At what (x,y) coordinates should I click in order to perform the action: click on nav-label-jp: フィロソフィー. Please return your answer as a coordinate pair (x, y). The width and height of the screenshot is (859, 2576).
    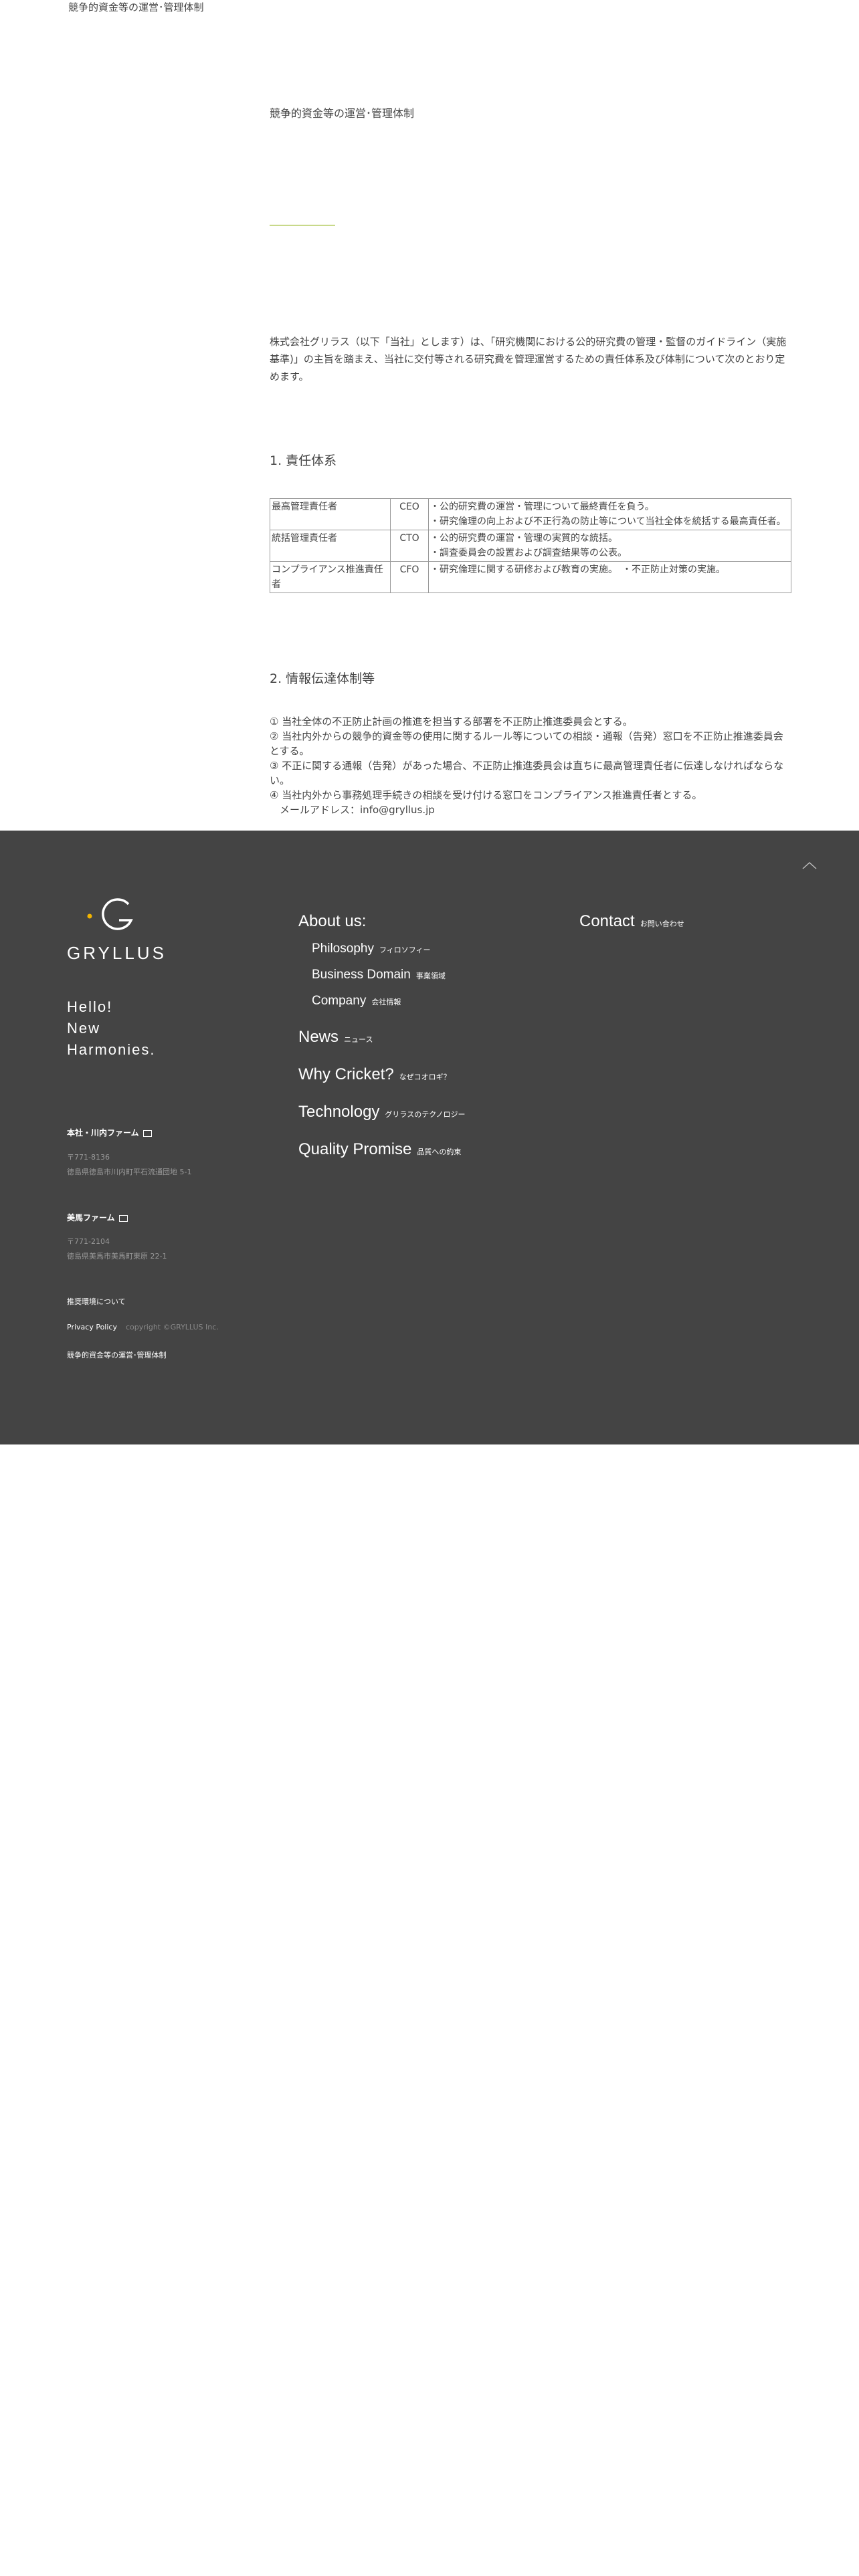
    Looking at the image, I should click on (405, 950).